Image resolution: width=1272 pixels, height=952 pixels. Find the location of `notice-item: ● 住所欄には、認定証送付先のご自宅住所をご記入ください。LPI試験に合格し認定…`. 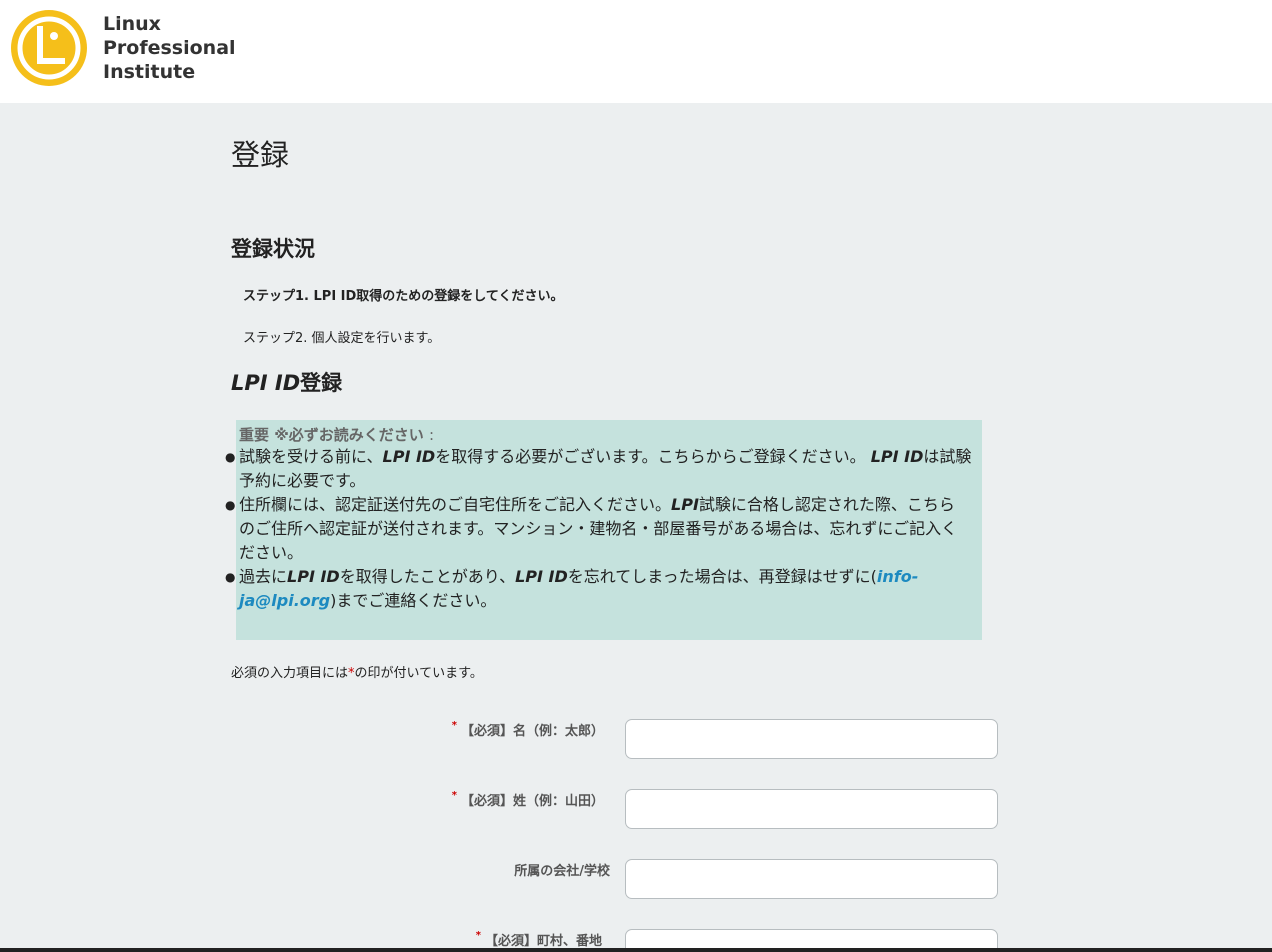

notice-item: ● 住所欄には、認定証送付先のご自宅住所をご記入ください。LPI試験に合格し認定… is located at coordinates (592, 529).